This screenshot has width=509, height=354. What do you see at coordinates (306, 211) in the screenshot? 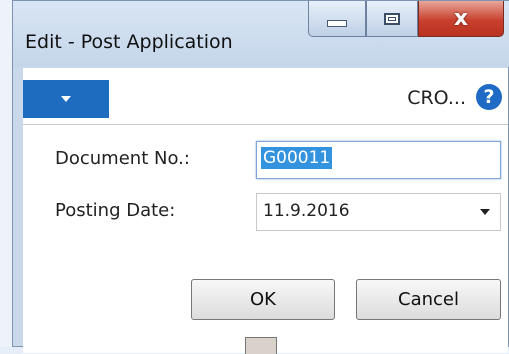
I see `posting-date-value: 11.9.2016` at bounding box center [306, 211].